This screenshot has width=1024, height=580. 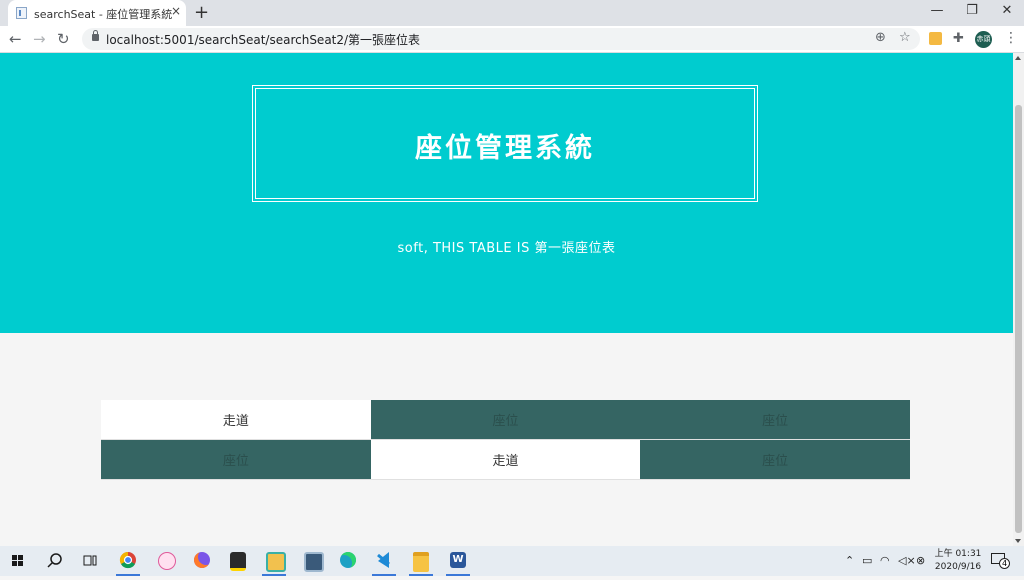 I want to click on minimize-button: —, so click(x=937, y=10).